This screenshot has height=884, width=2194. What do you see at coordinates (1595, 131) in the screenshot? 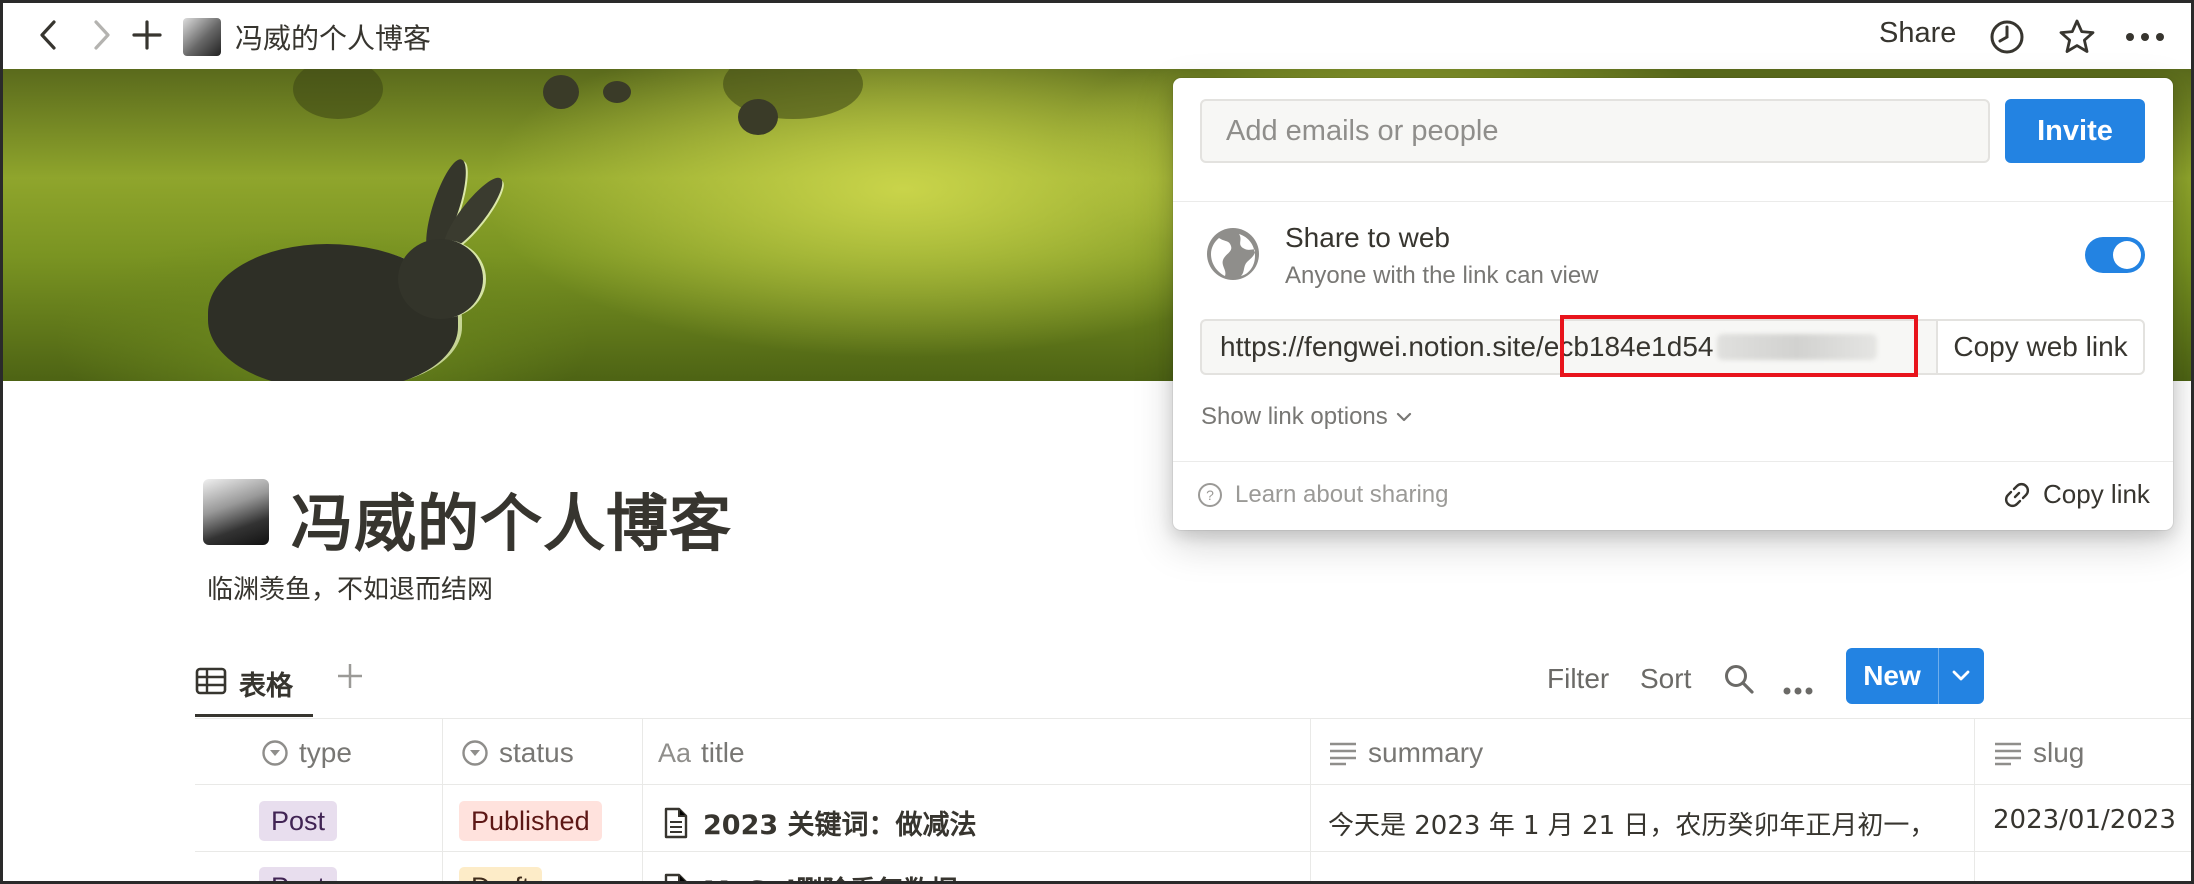
I see `add-people-input` at bounding box center [1595, 131].